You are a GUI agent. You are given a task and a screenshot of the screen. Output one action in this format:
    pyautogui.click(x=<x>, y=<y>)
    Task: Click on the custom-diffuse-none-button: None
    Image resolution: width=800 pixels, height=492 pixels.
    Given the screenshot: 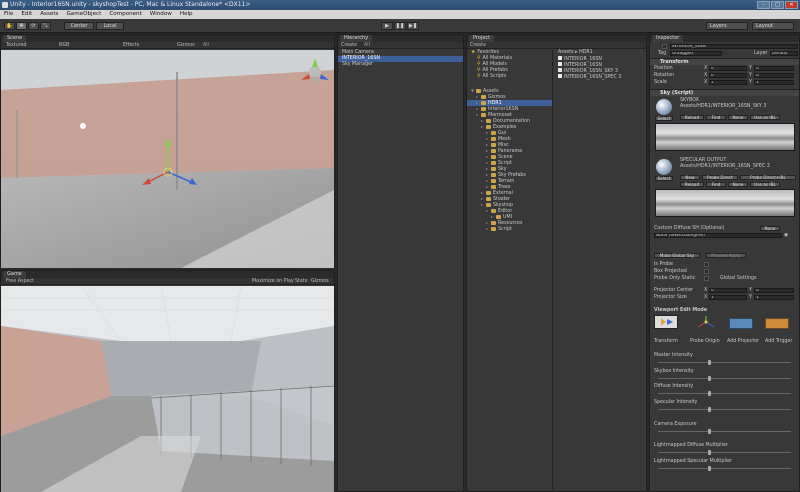 What is the action you would take?
    pyautogui.click(x=770, y=228)
    